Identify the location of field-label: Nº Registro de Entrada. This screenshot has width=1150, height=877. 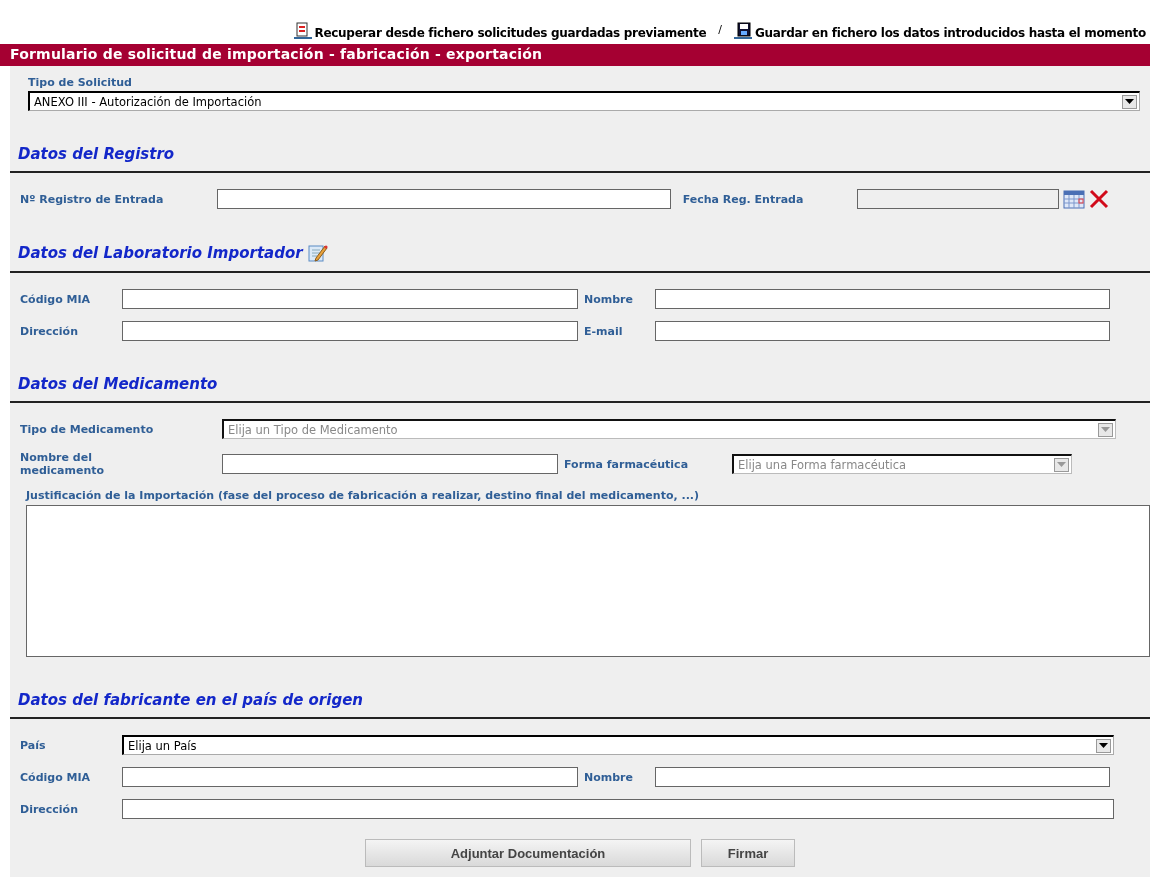
(92, 199).